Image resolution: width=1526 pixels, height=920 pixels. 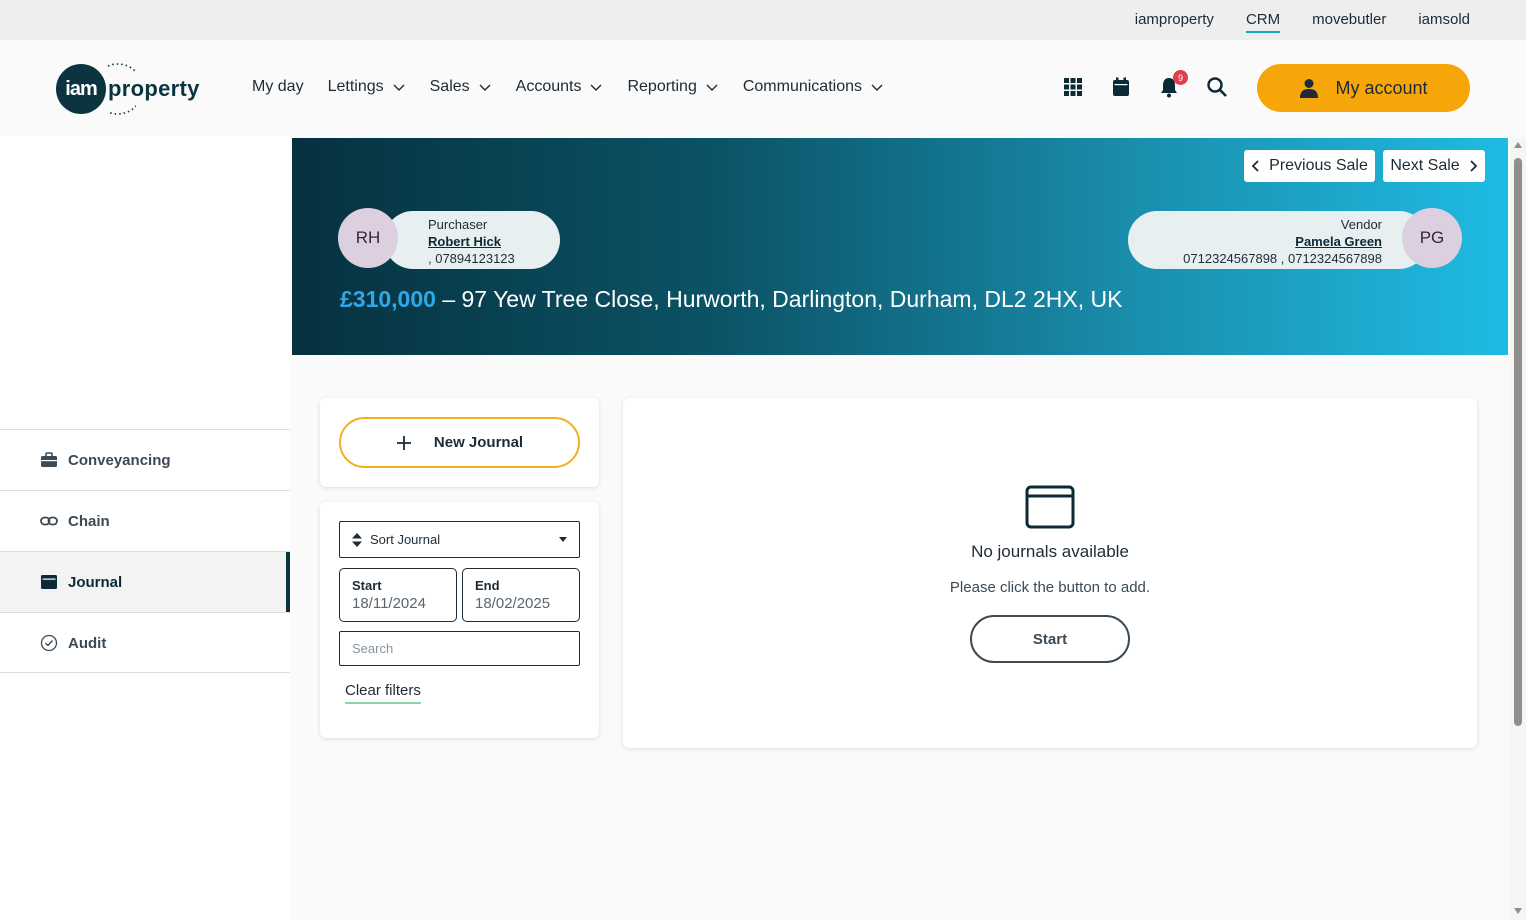 I want to click on nav-communications: Communications, so click(x=813, y=87).